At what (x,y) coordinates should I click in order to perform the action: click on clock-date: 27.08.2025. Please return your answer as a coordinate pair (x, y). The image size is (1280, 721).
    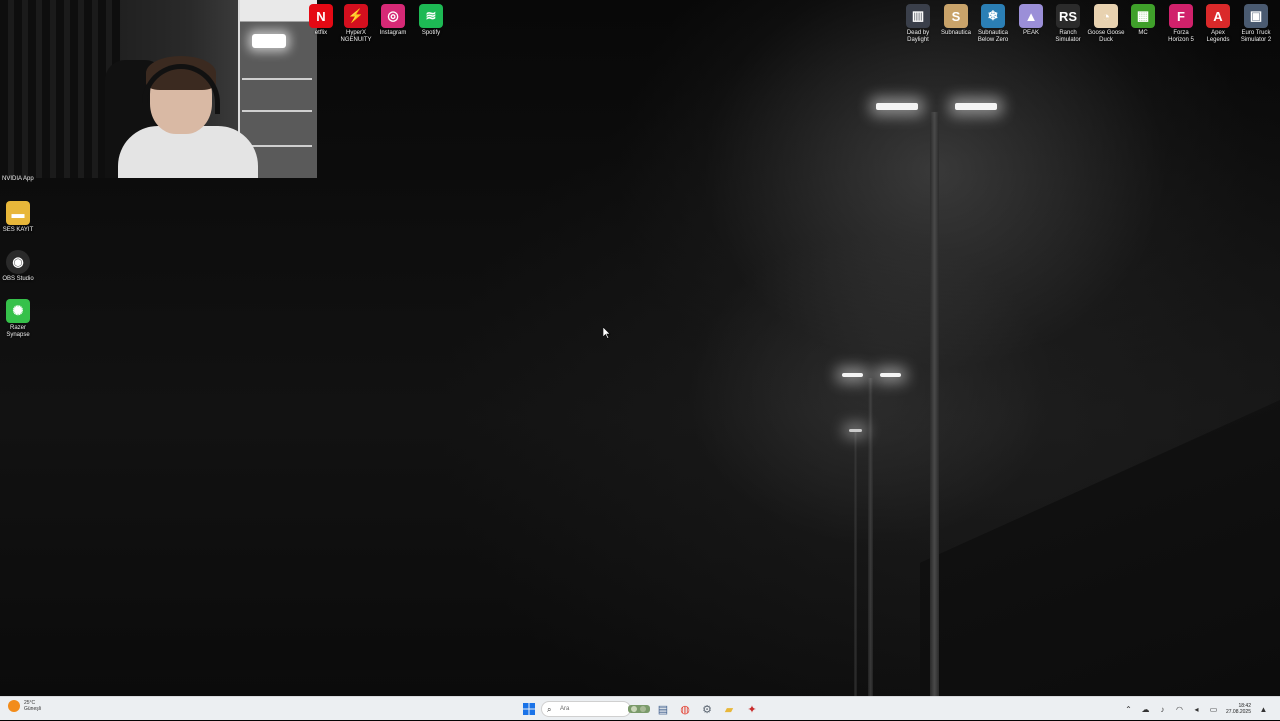
    Looking at the image, I should click on (1238, 712).